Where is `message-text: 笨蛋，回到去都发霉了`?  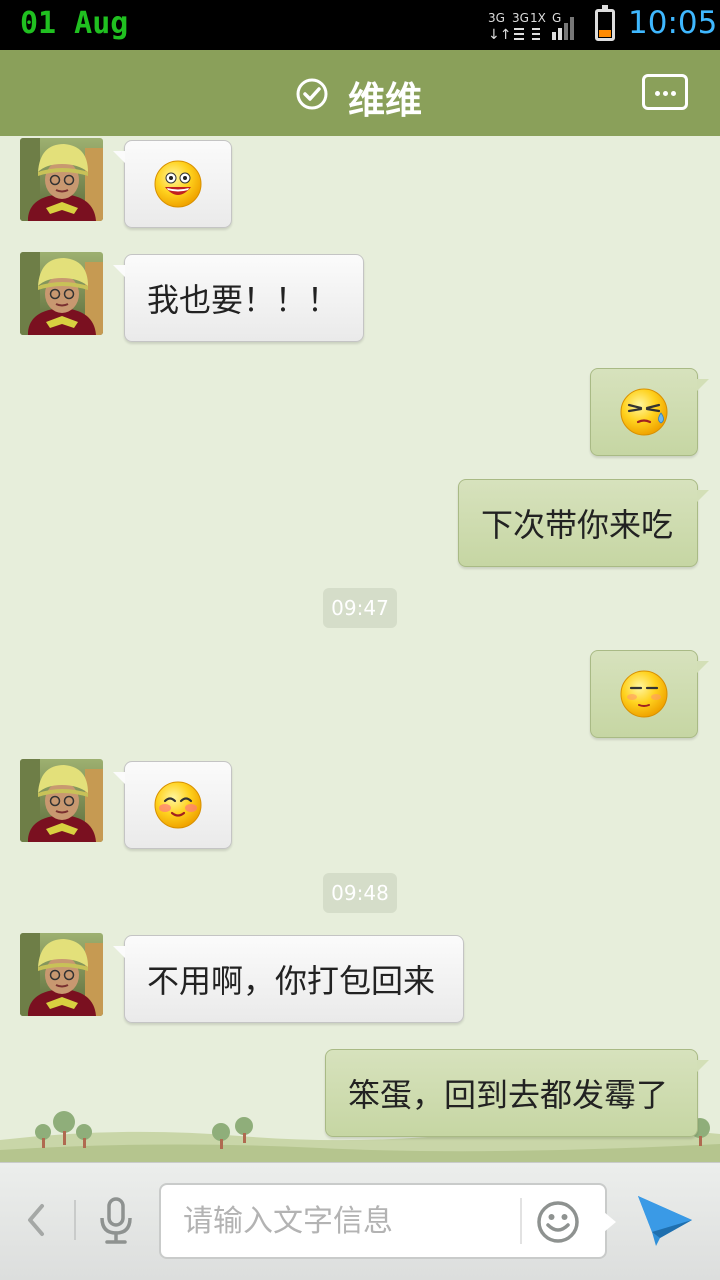 message-text: 笨蛋，回到去都发霉了 is located at coordinates (508, 1095).